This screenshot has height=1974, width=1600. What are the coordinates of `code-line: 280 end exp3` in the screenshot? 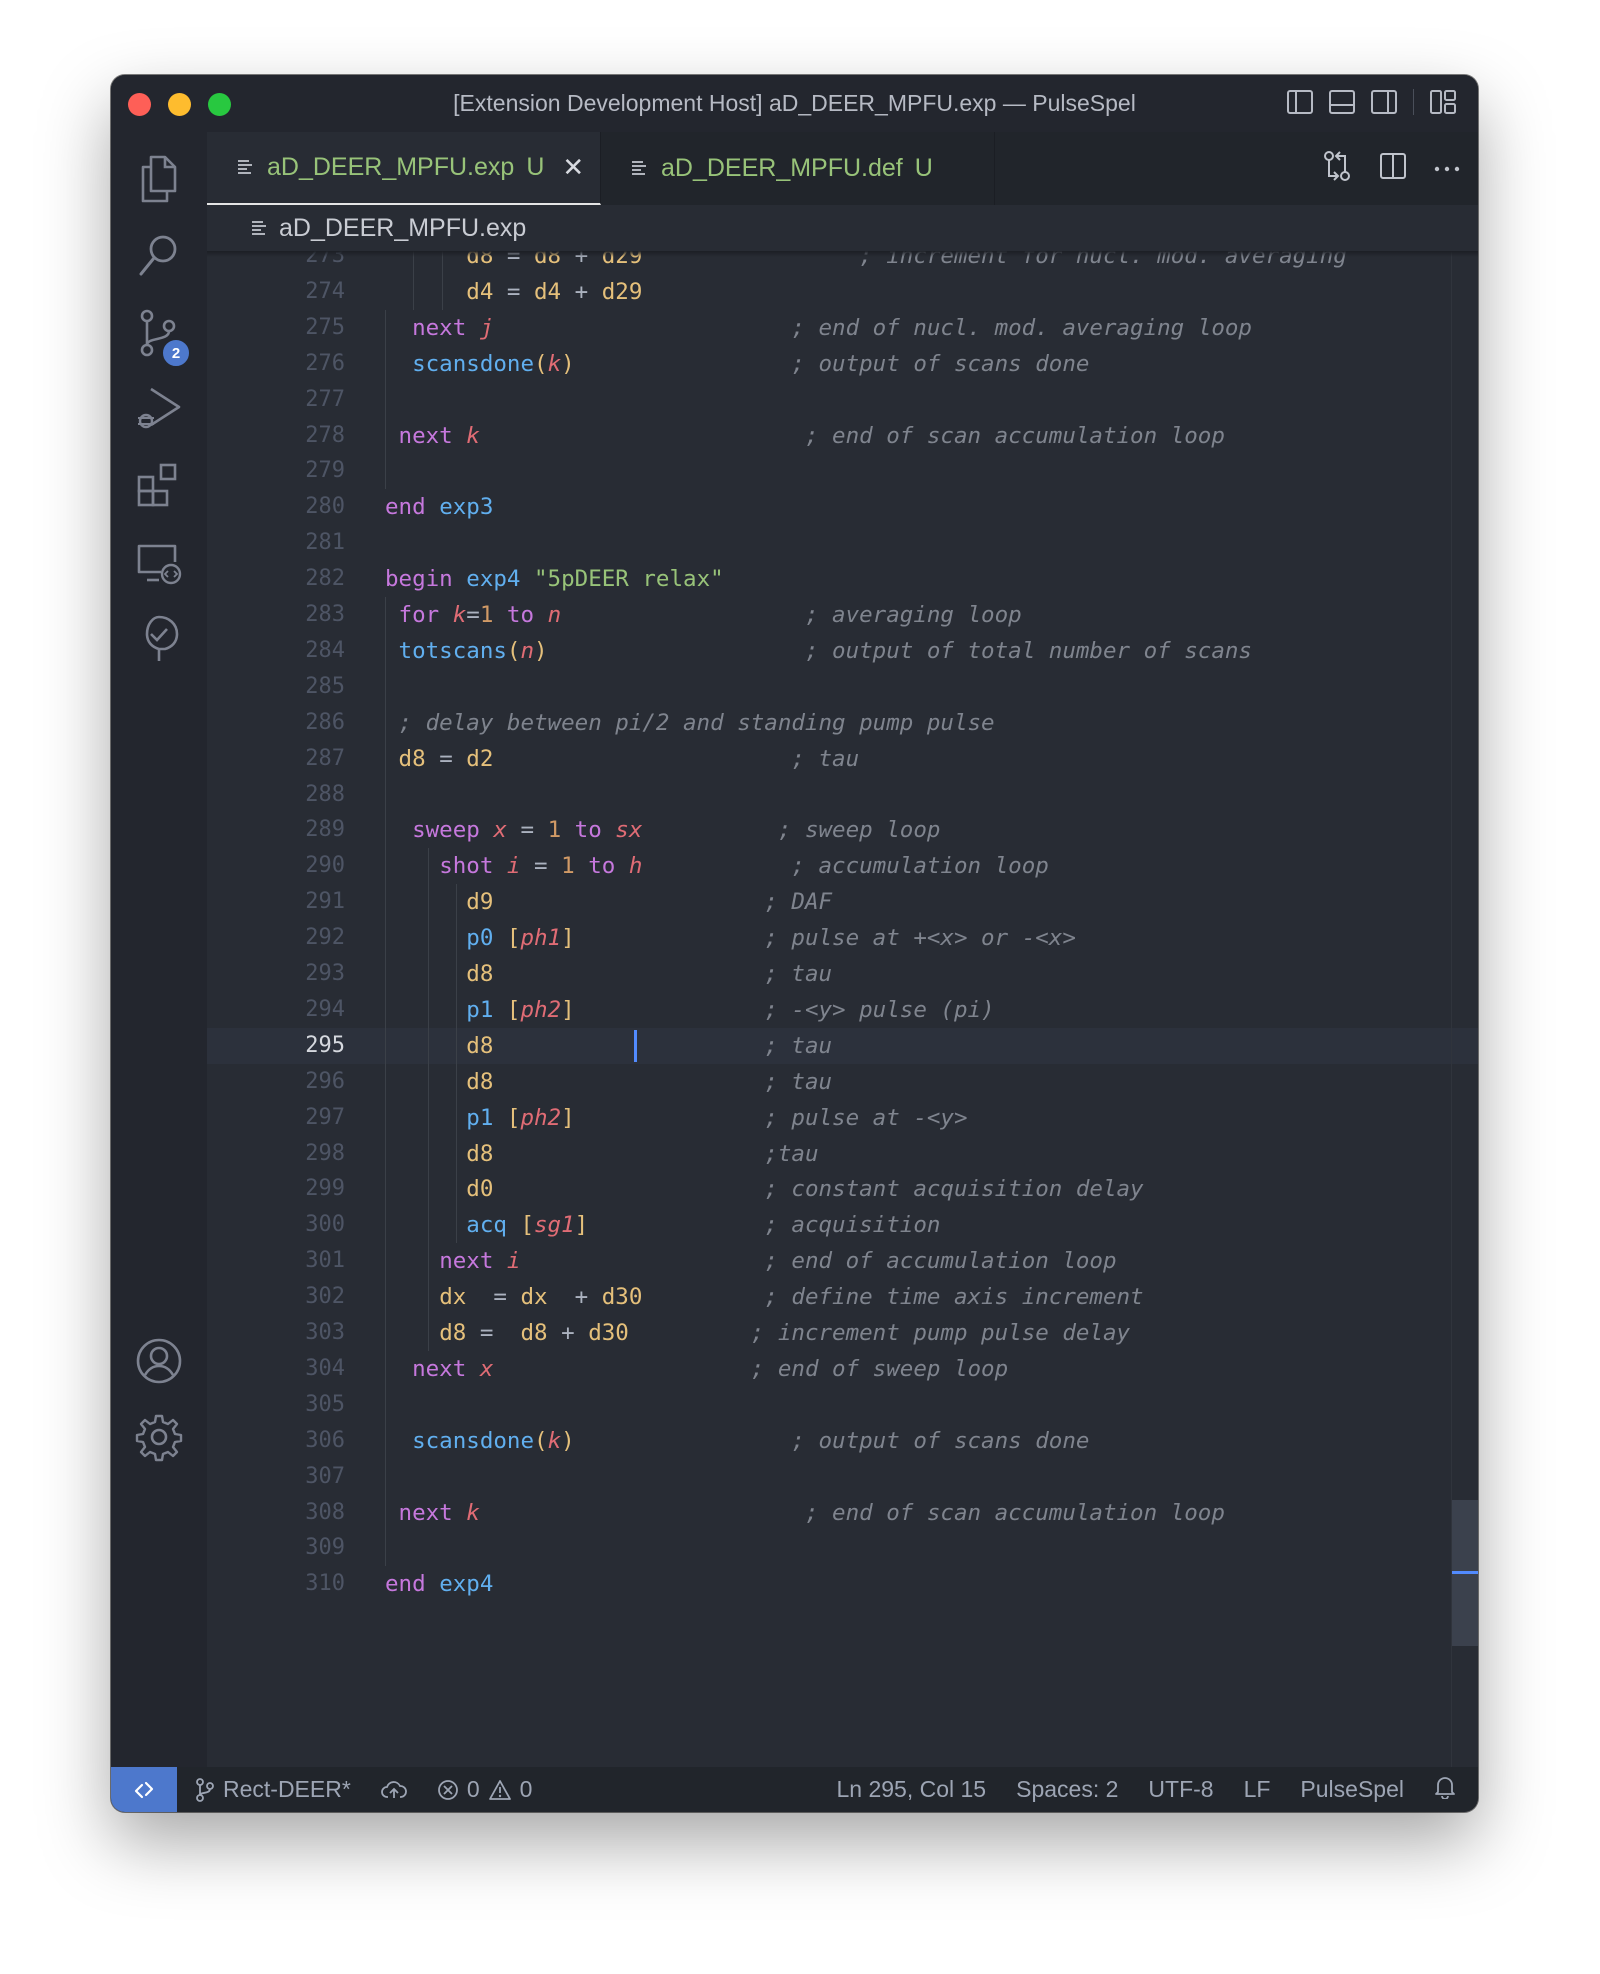 It's located at (842, 507).